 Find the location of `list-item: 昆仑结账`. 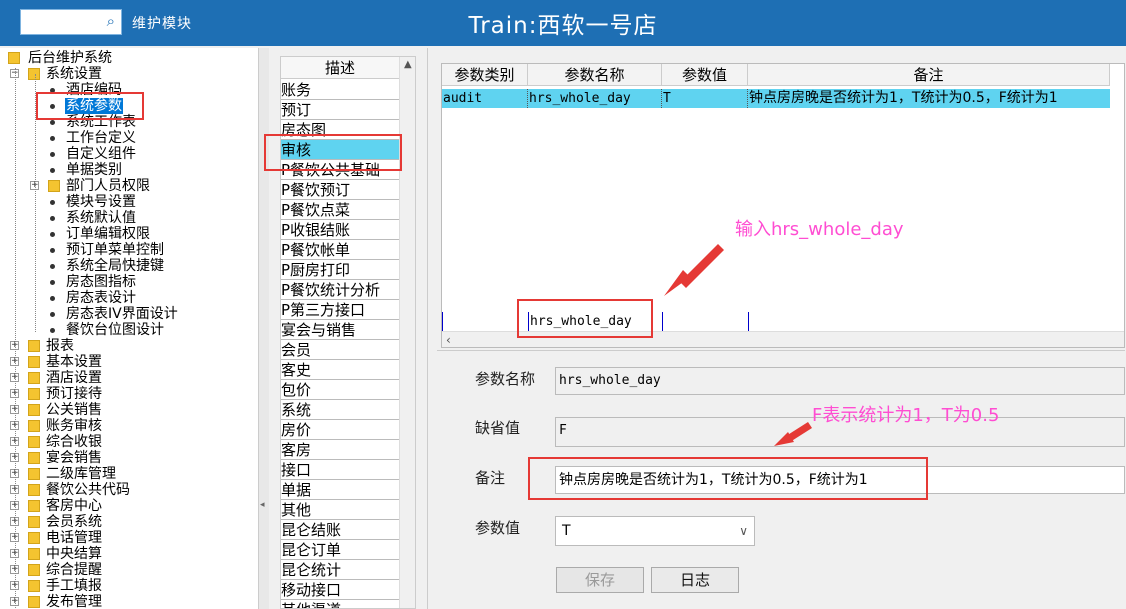

list-item: 昆仑结账 is located at coordinates (340, 530).